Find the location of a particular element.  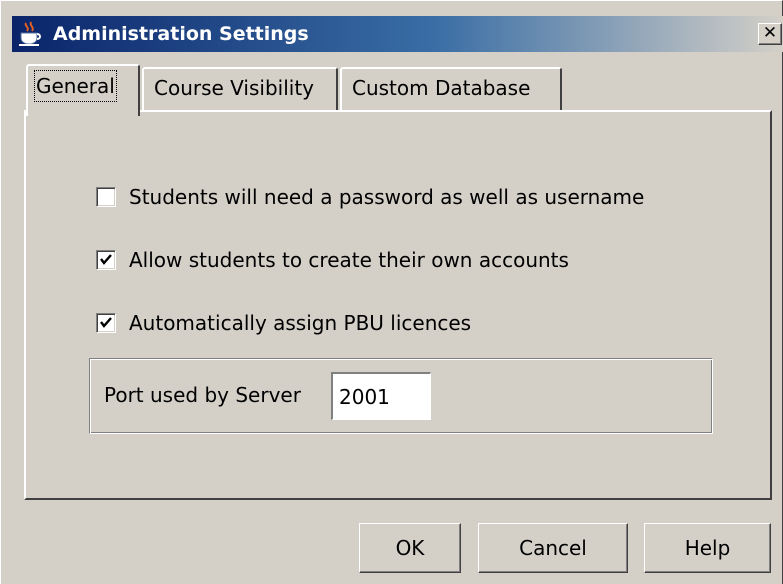

auto-assign-licences-checkbox is located at coordinates (106, 323).